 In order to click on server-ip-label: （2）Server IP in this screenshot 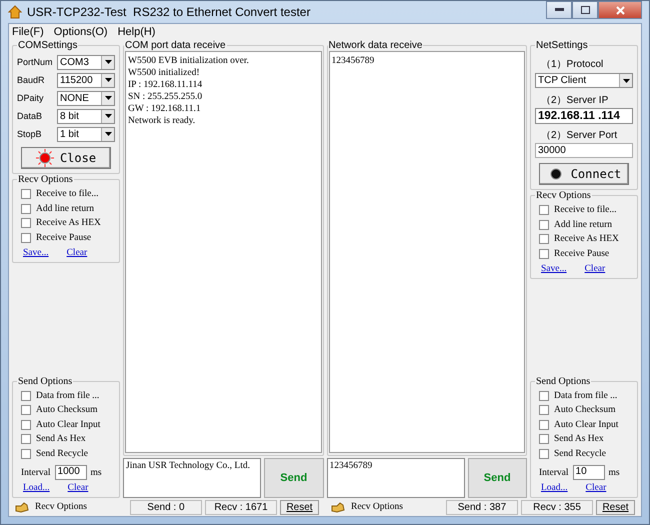, I will do `click(575, 101)`.